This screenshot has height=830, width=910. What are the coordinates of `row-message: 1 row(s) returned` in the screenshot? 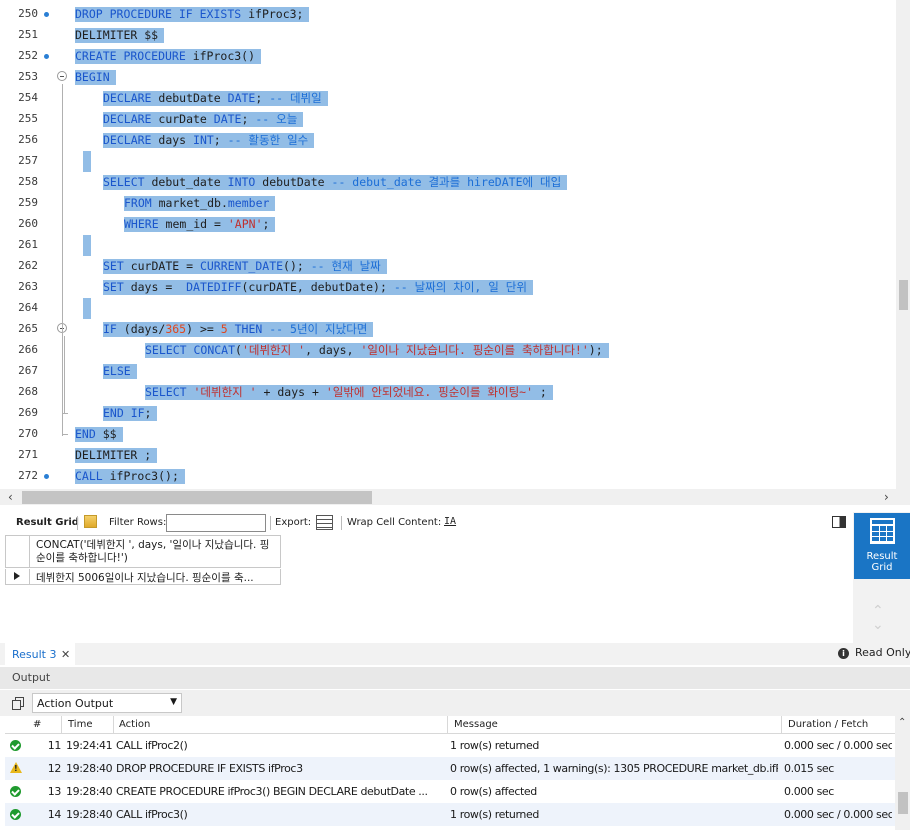 It's located at (494, 814).